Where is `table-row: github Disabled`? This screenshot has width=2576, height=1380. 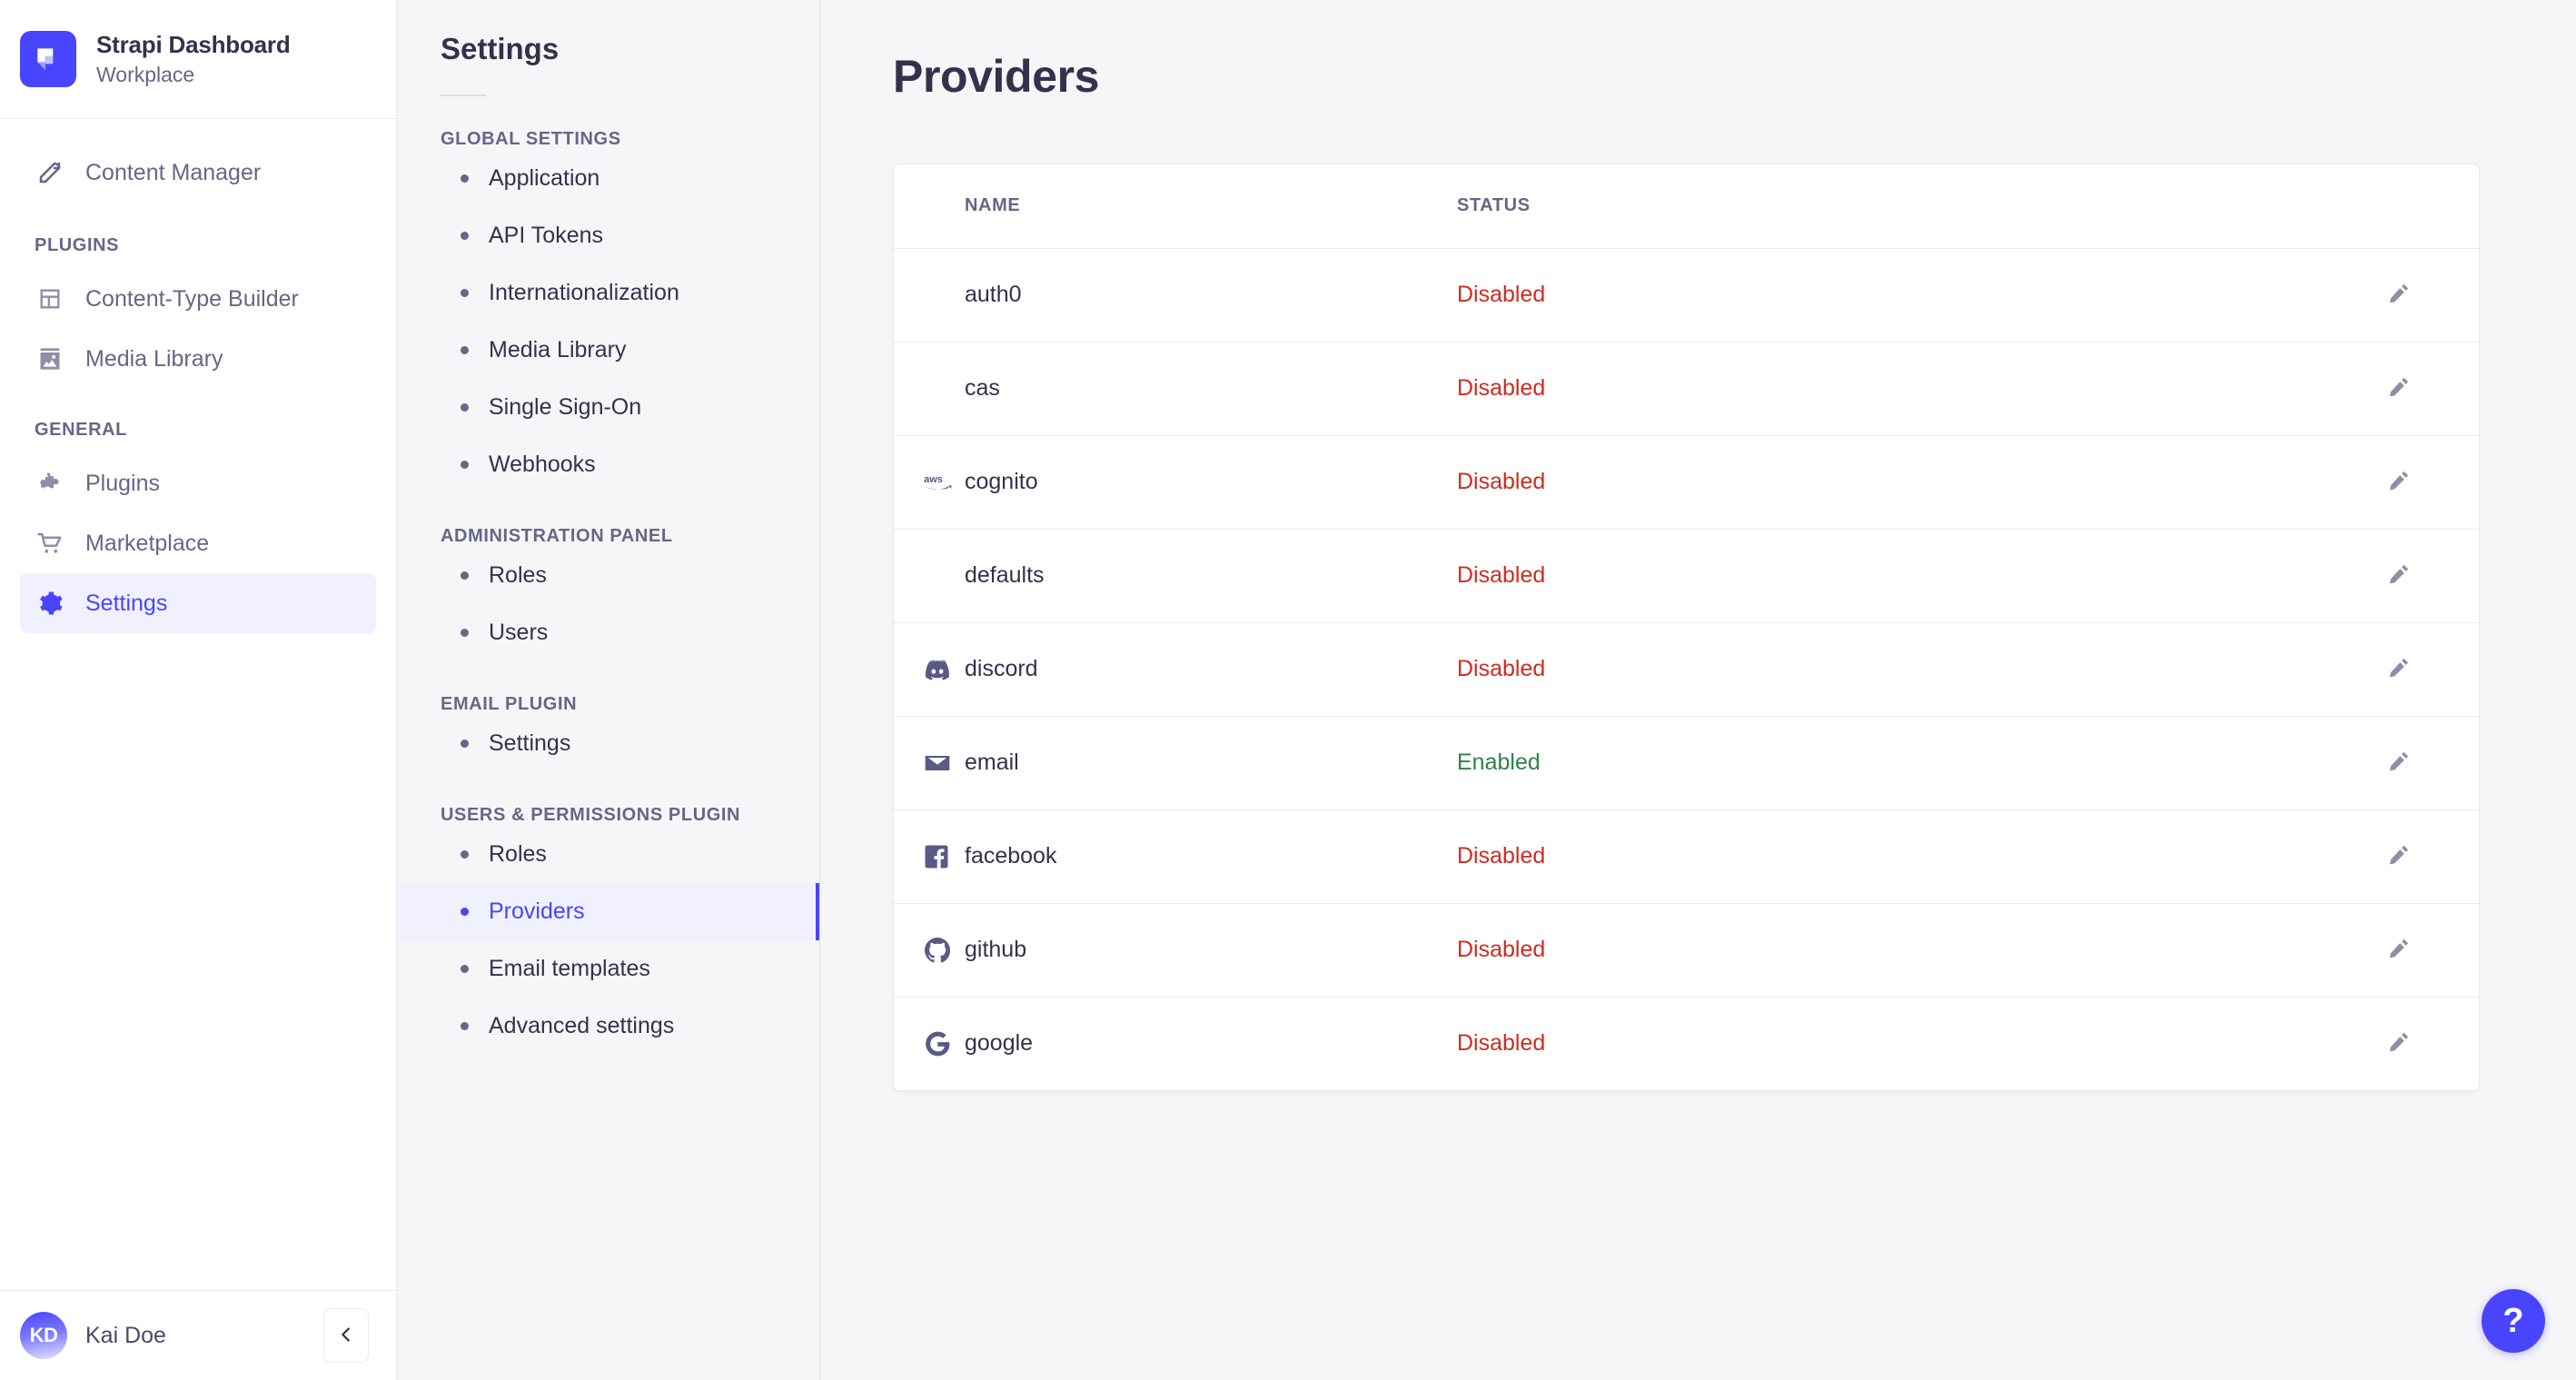 table-row: github Disabled is located at coordinates (1686, 950).